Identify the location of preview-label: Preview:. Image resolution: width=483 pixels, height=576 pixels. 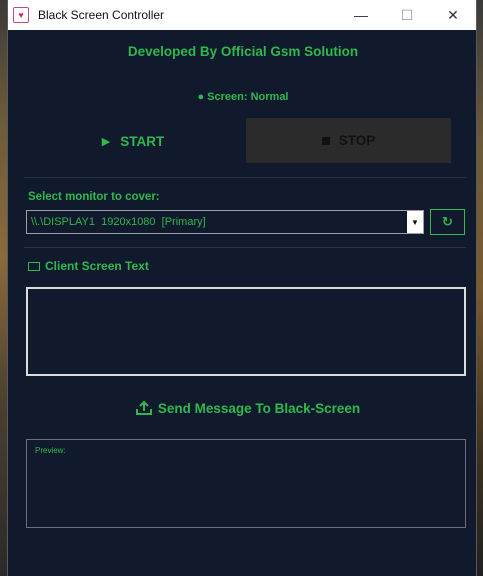
(50, 450).